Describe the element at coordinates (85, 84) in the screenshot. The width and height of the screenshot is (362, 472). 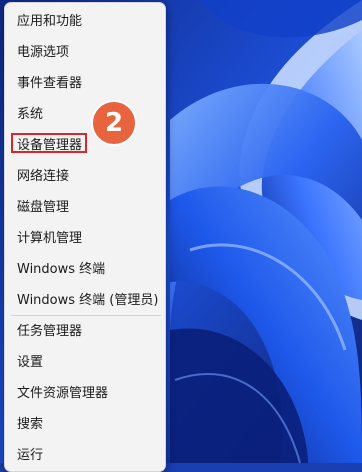
I see `menu-item-event-viewer: 事件查看器` at that location.